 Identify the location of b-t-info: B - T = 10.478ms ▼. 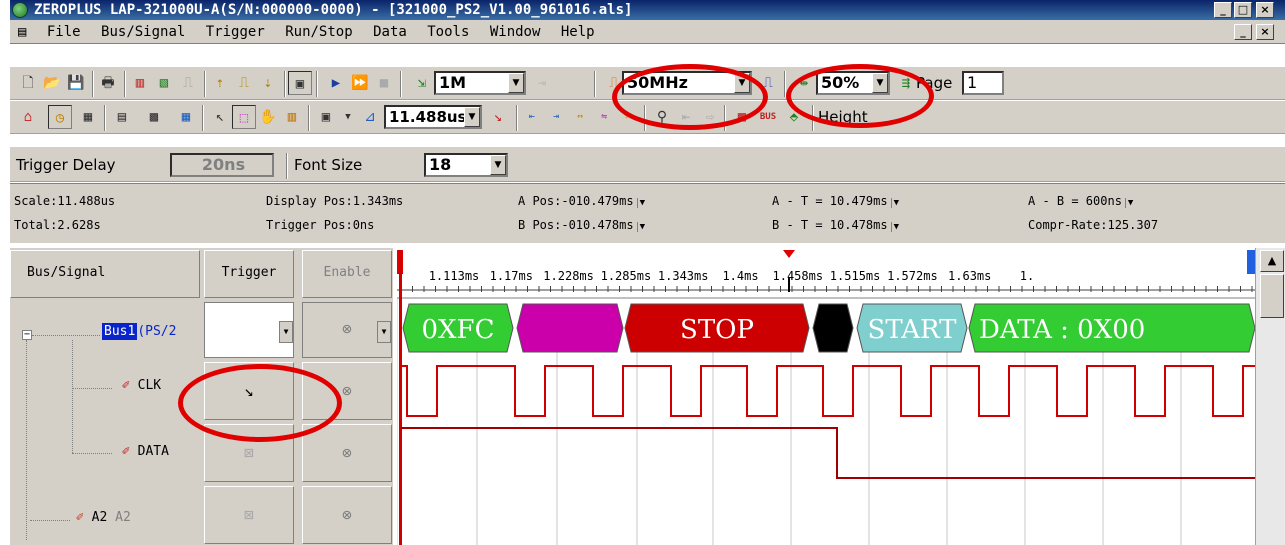
(836, 225).